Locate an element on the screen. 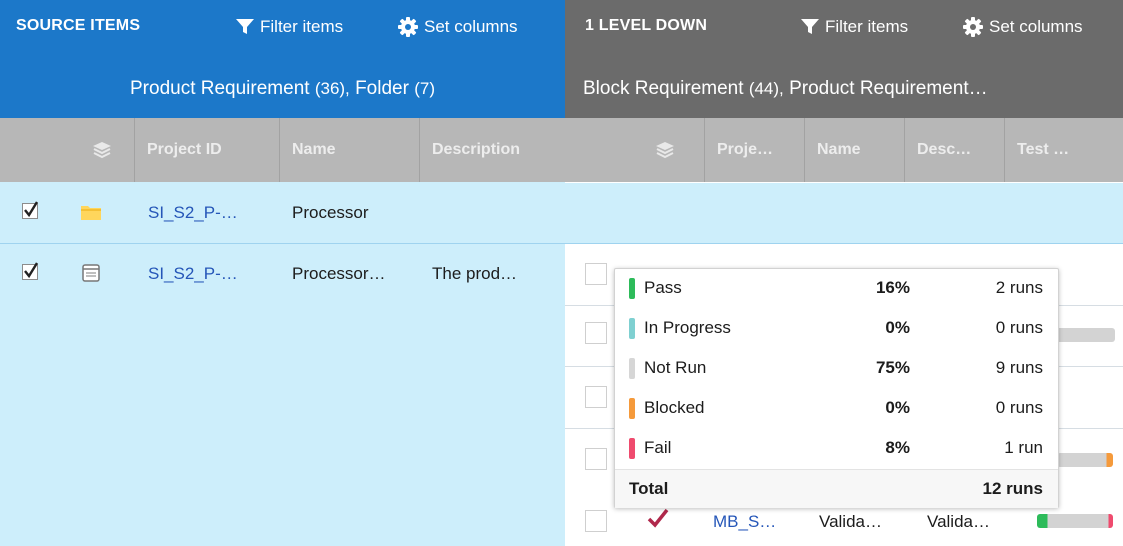 The width and height of the screenshot is (1123, 546). source-item-types: Product Requirement (36), Folder (7) is located at coordinates (282, 89).